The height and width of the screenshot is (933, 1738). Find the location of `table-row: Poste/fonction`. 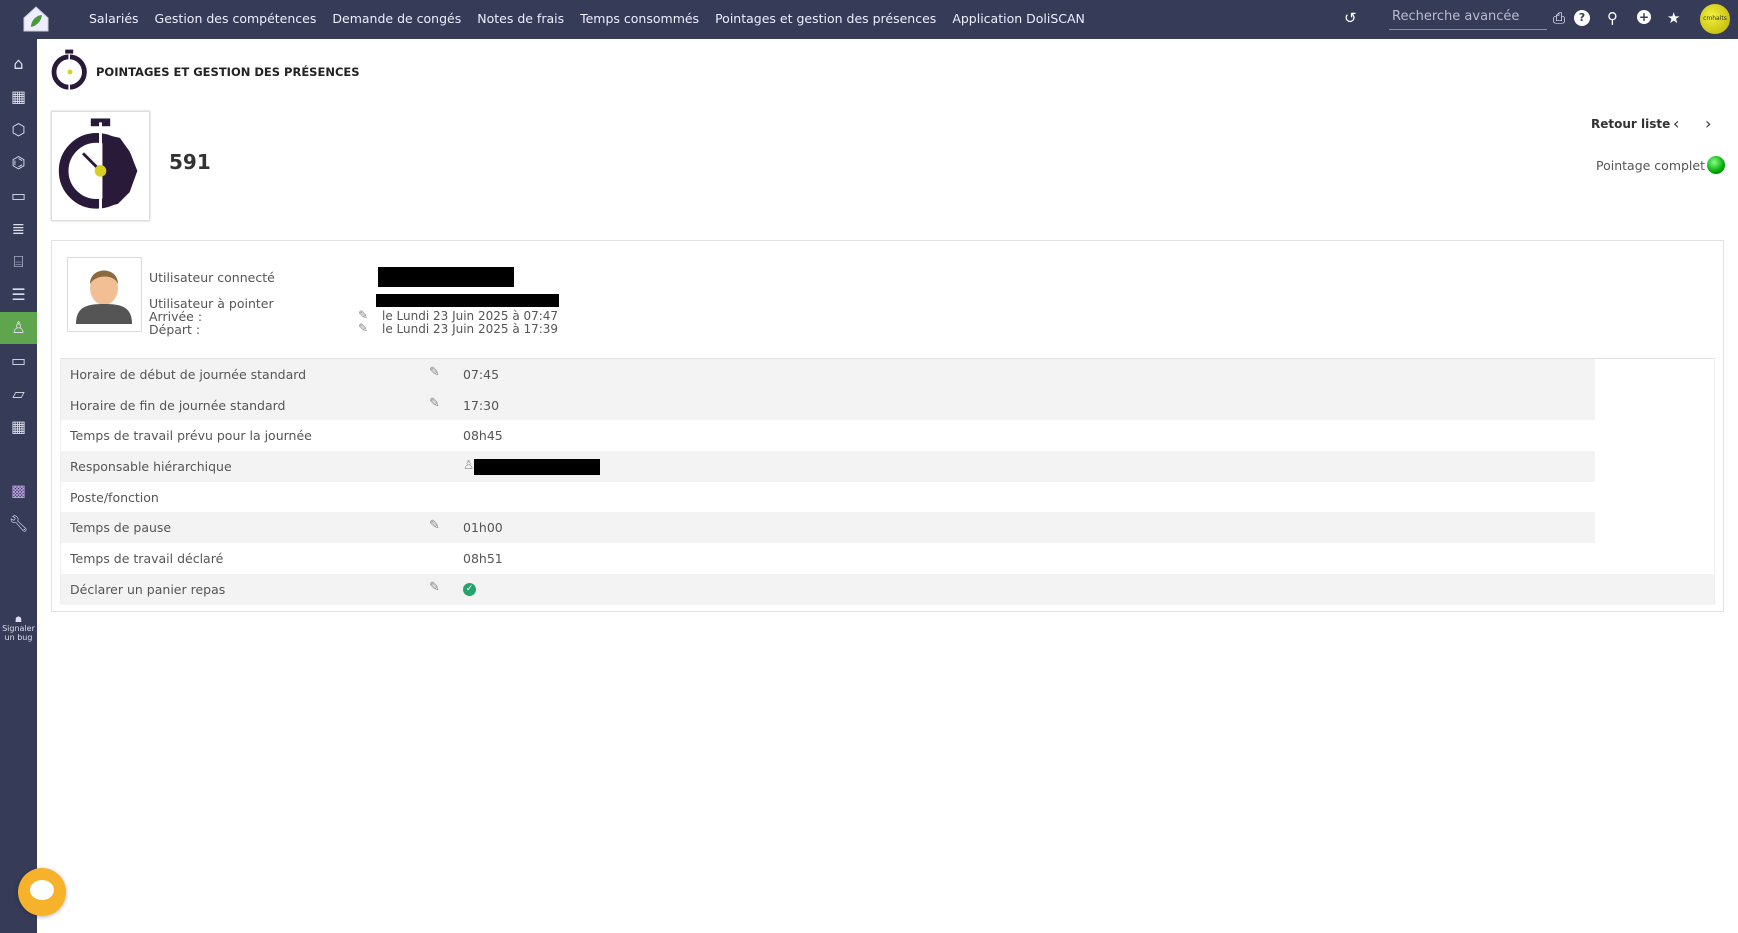

table-row: Poste/fonction is located at coordinates (887, 497).